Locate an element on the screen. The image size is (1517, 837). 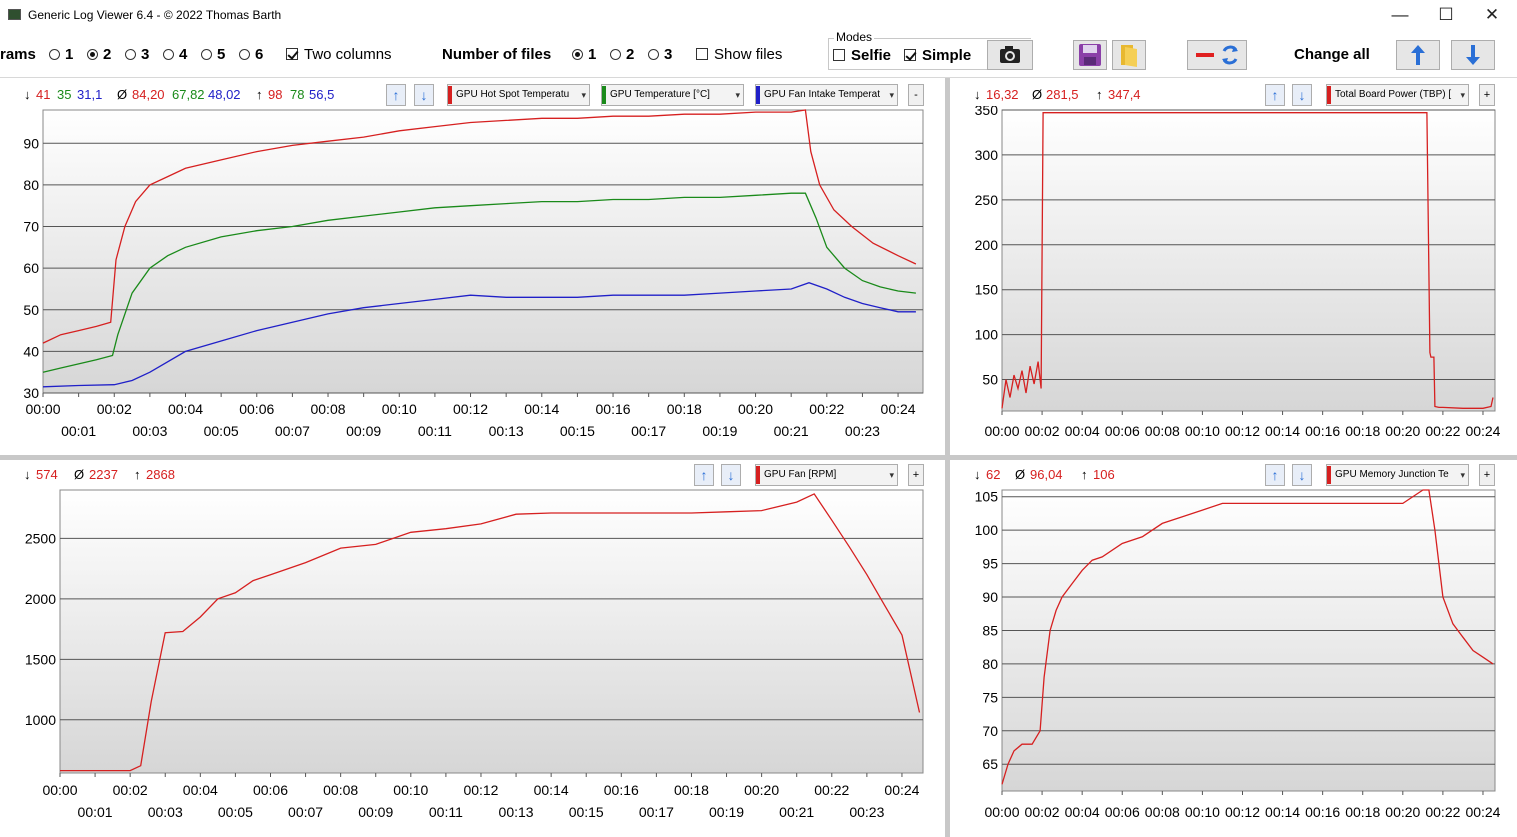
power-up-button: ↑ is located at coordinates (1275, 95).